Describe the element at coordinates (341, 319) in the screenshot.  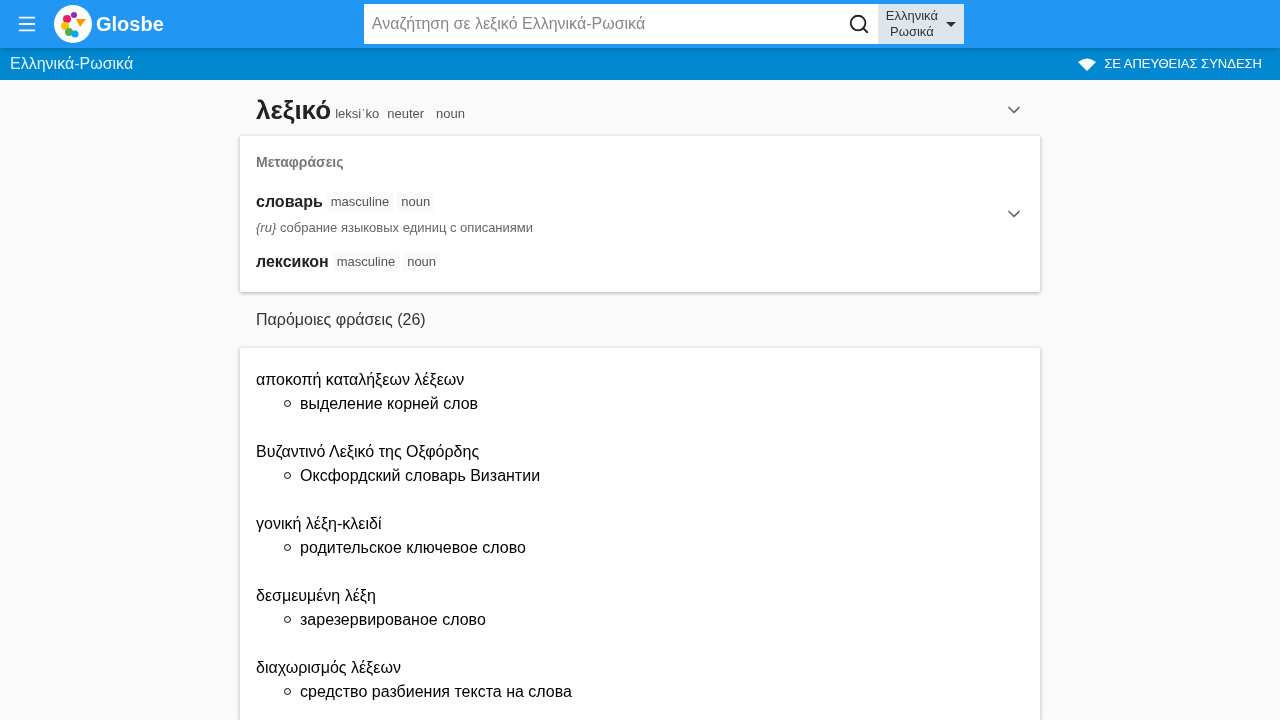
I see `section-heading: Παρόμοιες φράσεις (26)` at that location.